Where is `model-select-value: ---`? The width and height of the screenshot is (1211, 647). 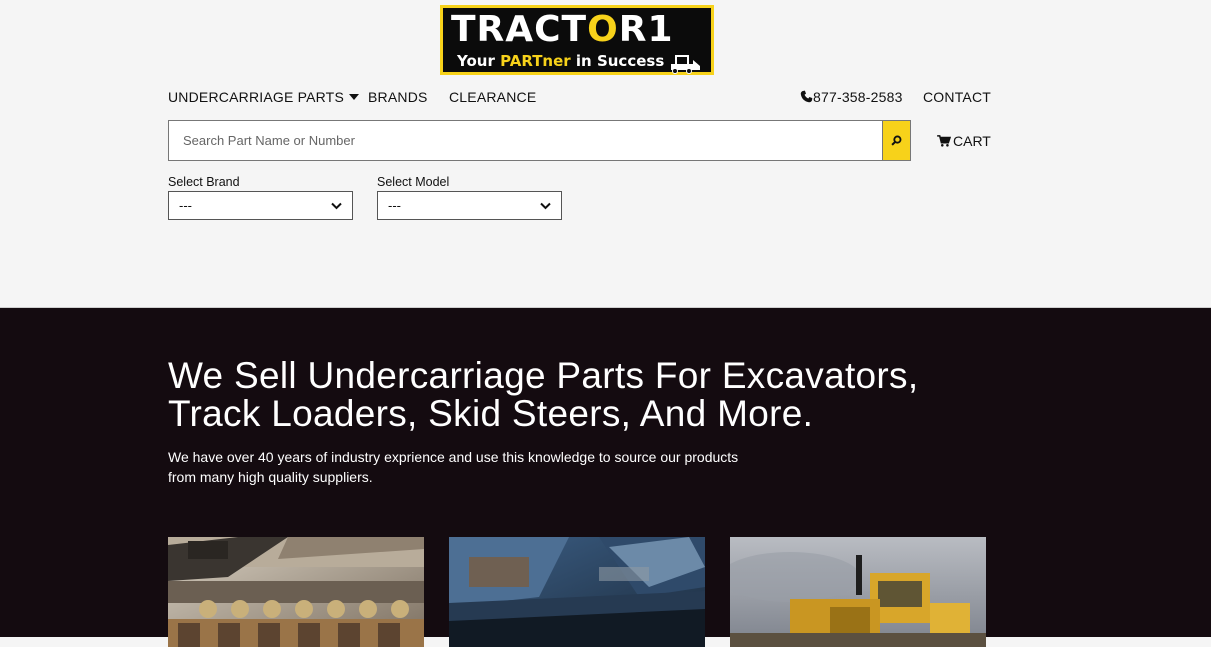 model-select-value: --- is located at coordinates (394, 205).